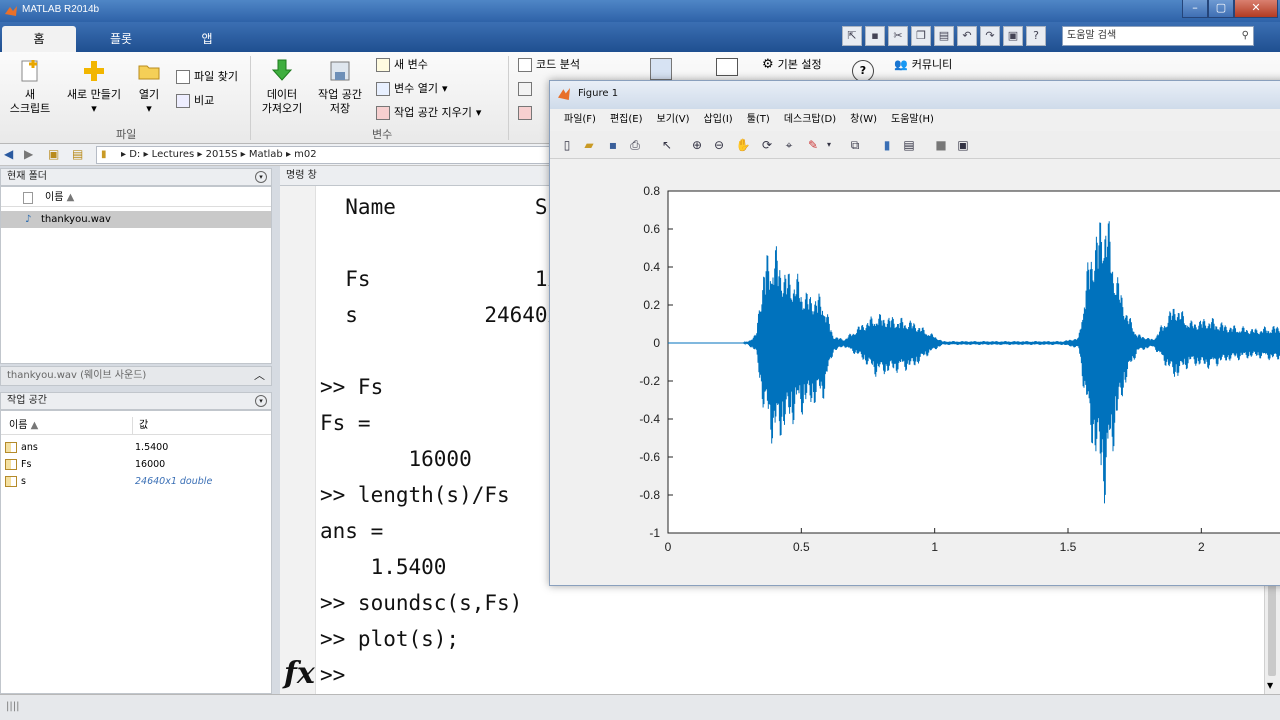 The image size is (1280, 720). Describe the element at coordinates (11, 11) in the screenshot. I see `matlab-logo-icon` at that location.